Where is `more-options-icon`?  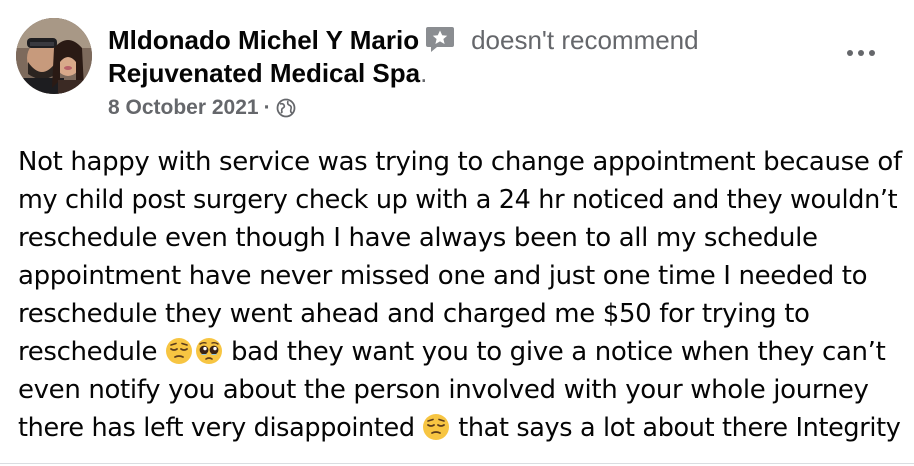
more-options-icon is located at coordinates (861, 53).